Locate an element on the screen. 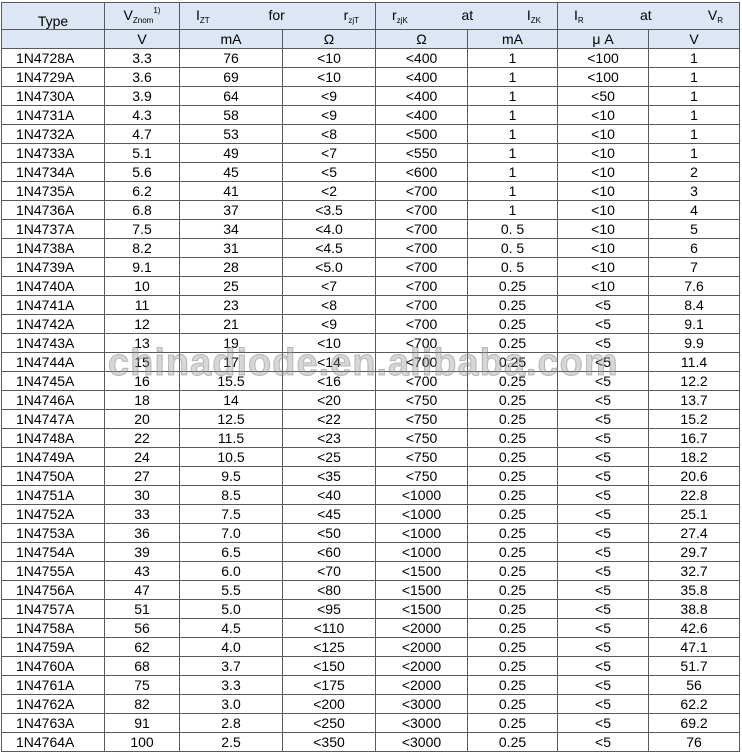 This screenshot has height=752, width=742. type-cell: 1N4731A is located at coordinates (53, 115).